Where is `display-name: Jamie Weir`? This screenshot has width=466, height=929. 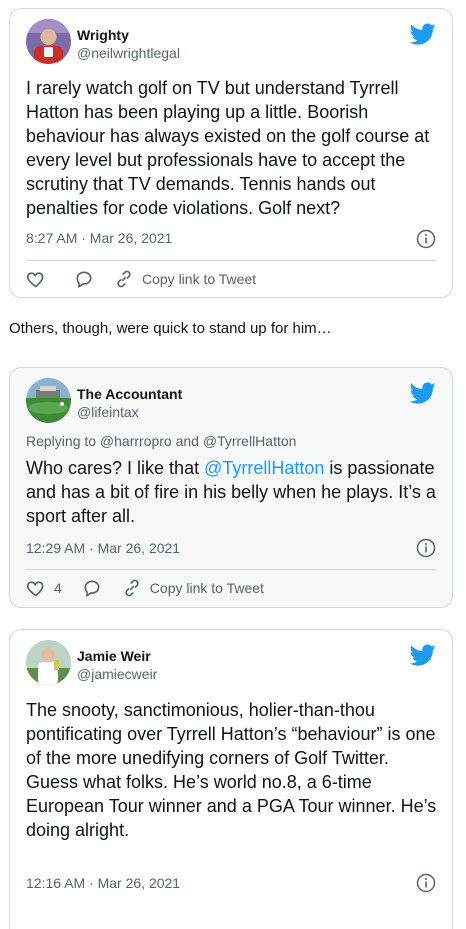
display-name: Jamie Weir is located at coordinates (117, 656).